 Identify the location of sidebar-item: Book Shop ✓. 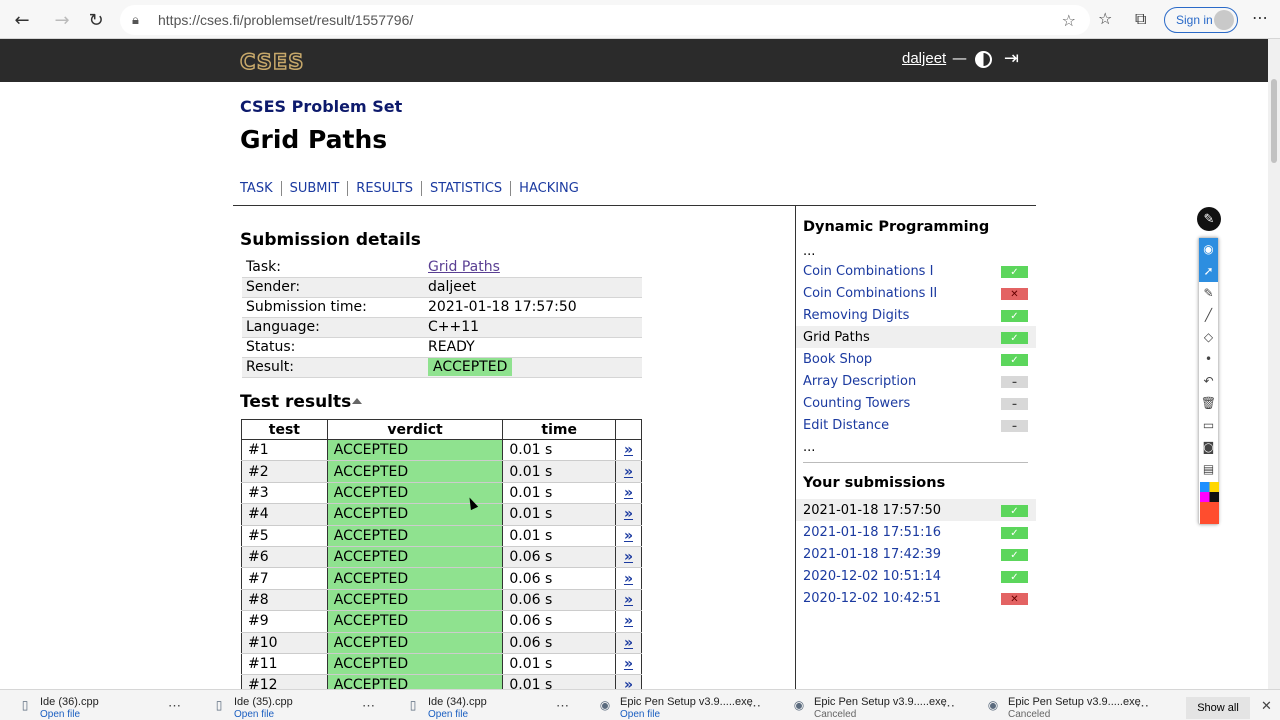
(916, 359).